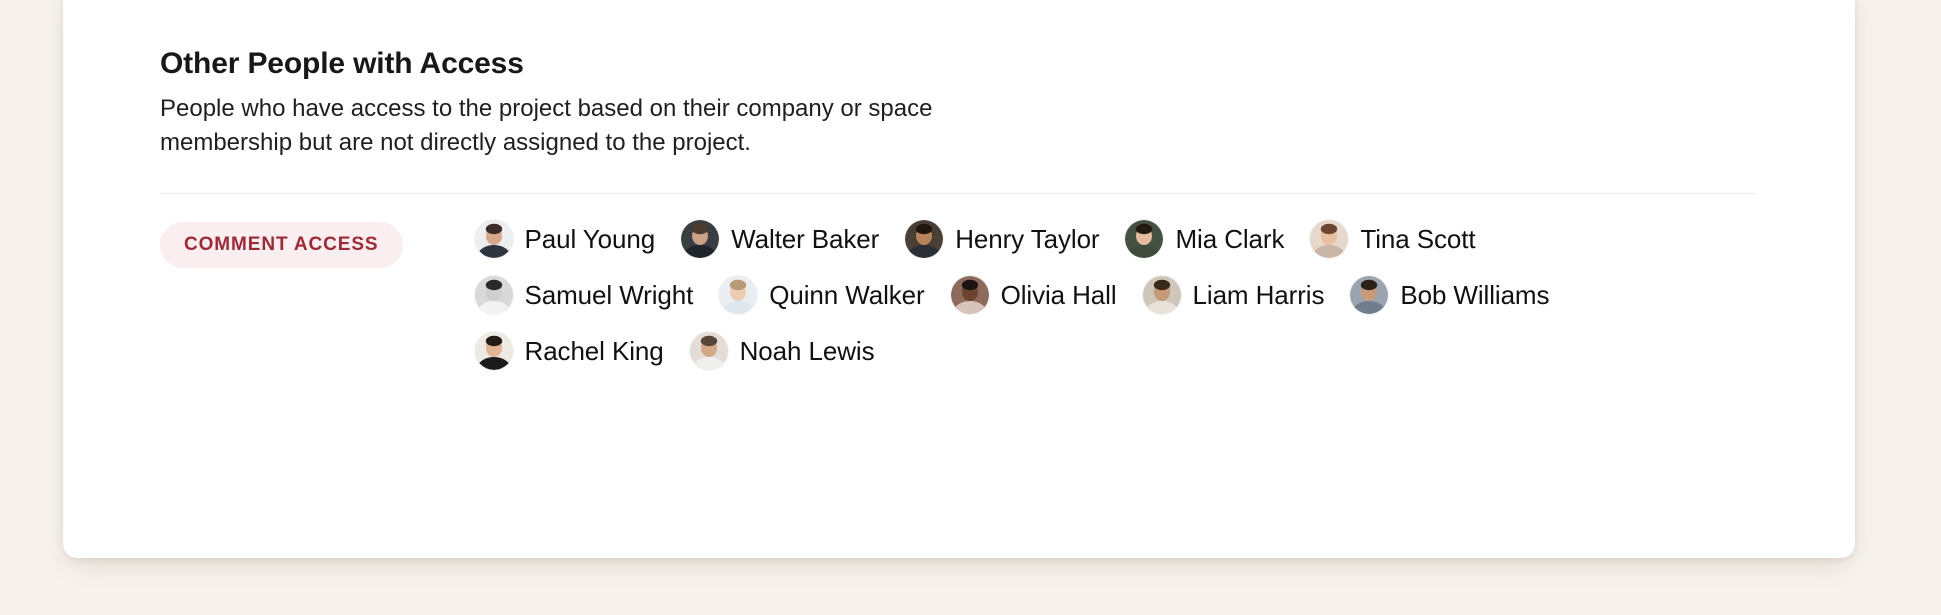 The width and height of the screenshot is (1941, 615). What do you see at coordinates (1058, 294) in the screenshot?
I see `person-name: Olivia Hall` at bounding box center [1058, 294].